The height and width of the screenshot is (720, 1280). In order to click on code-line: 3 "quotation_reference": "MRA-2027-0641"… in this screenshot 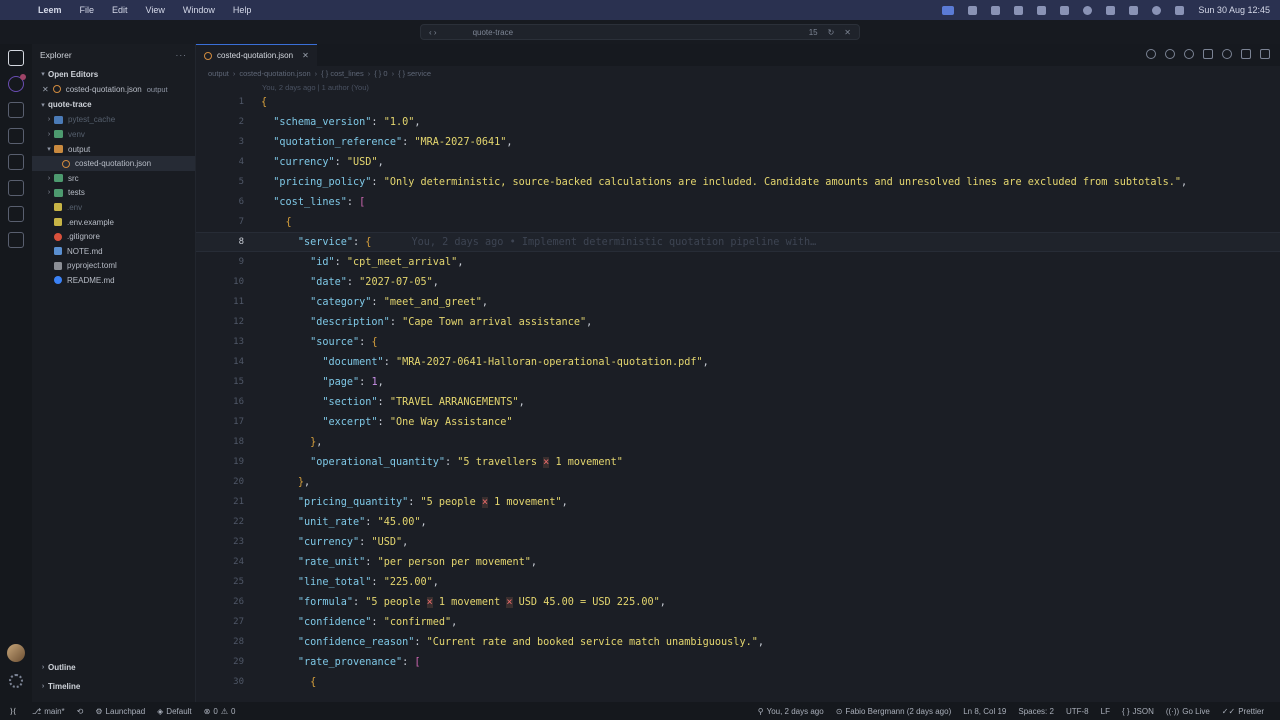, I will do `click(738, 142)`.